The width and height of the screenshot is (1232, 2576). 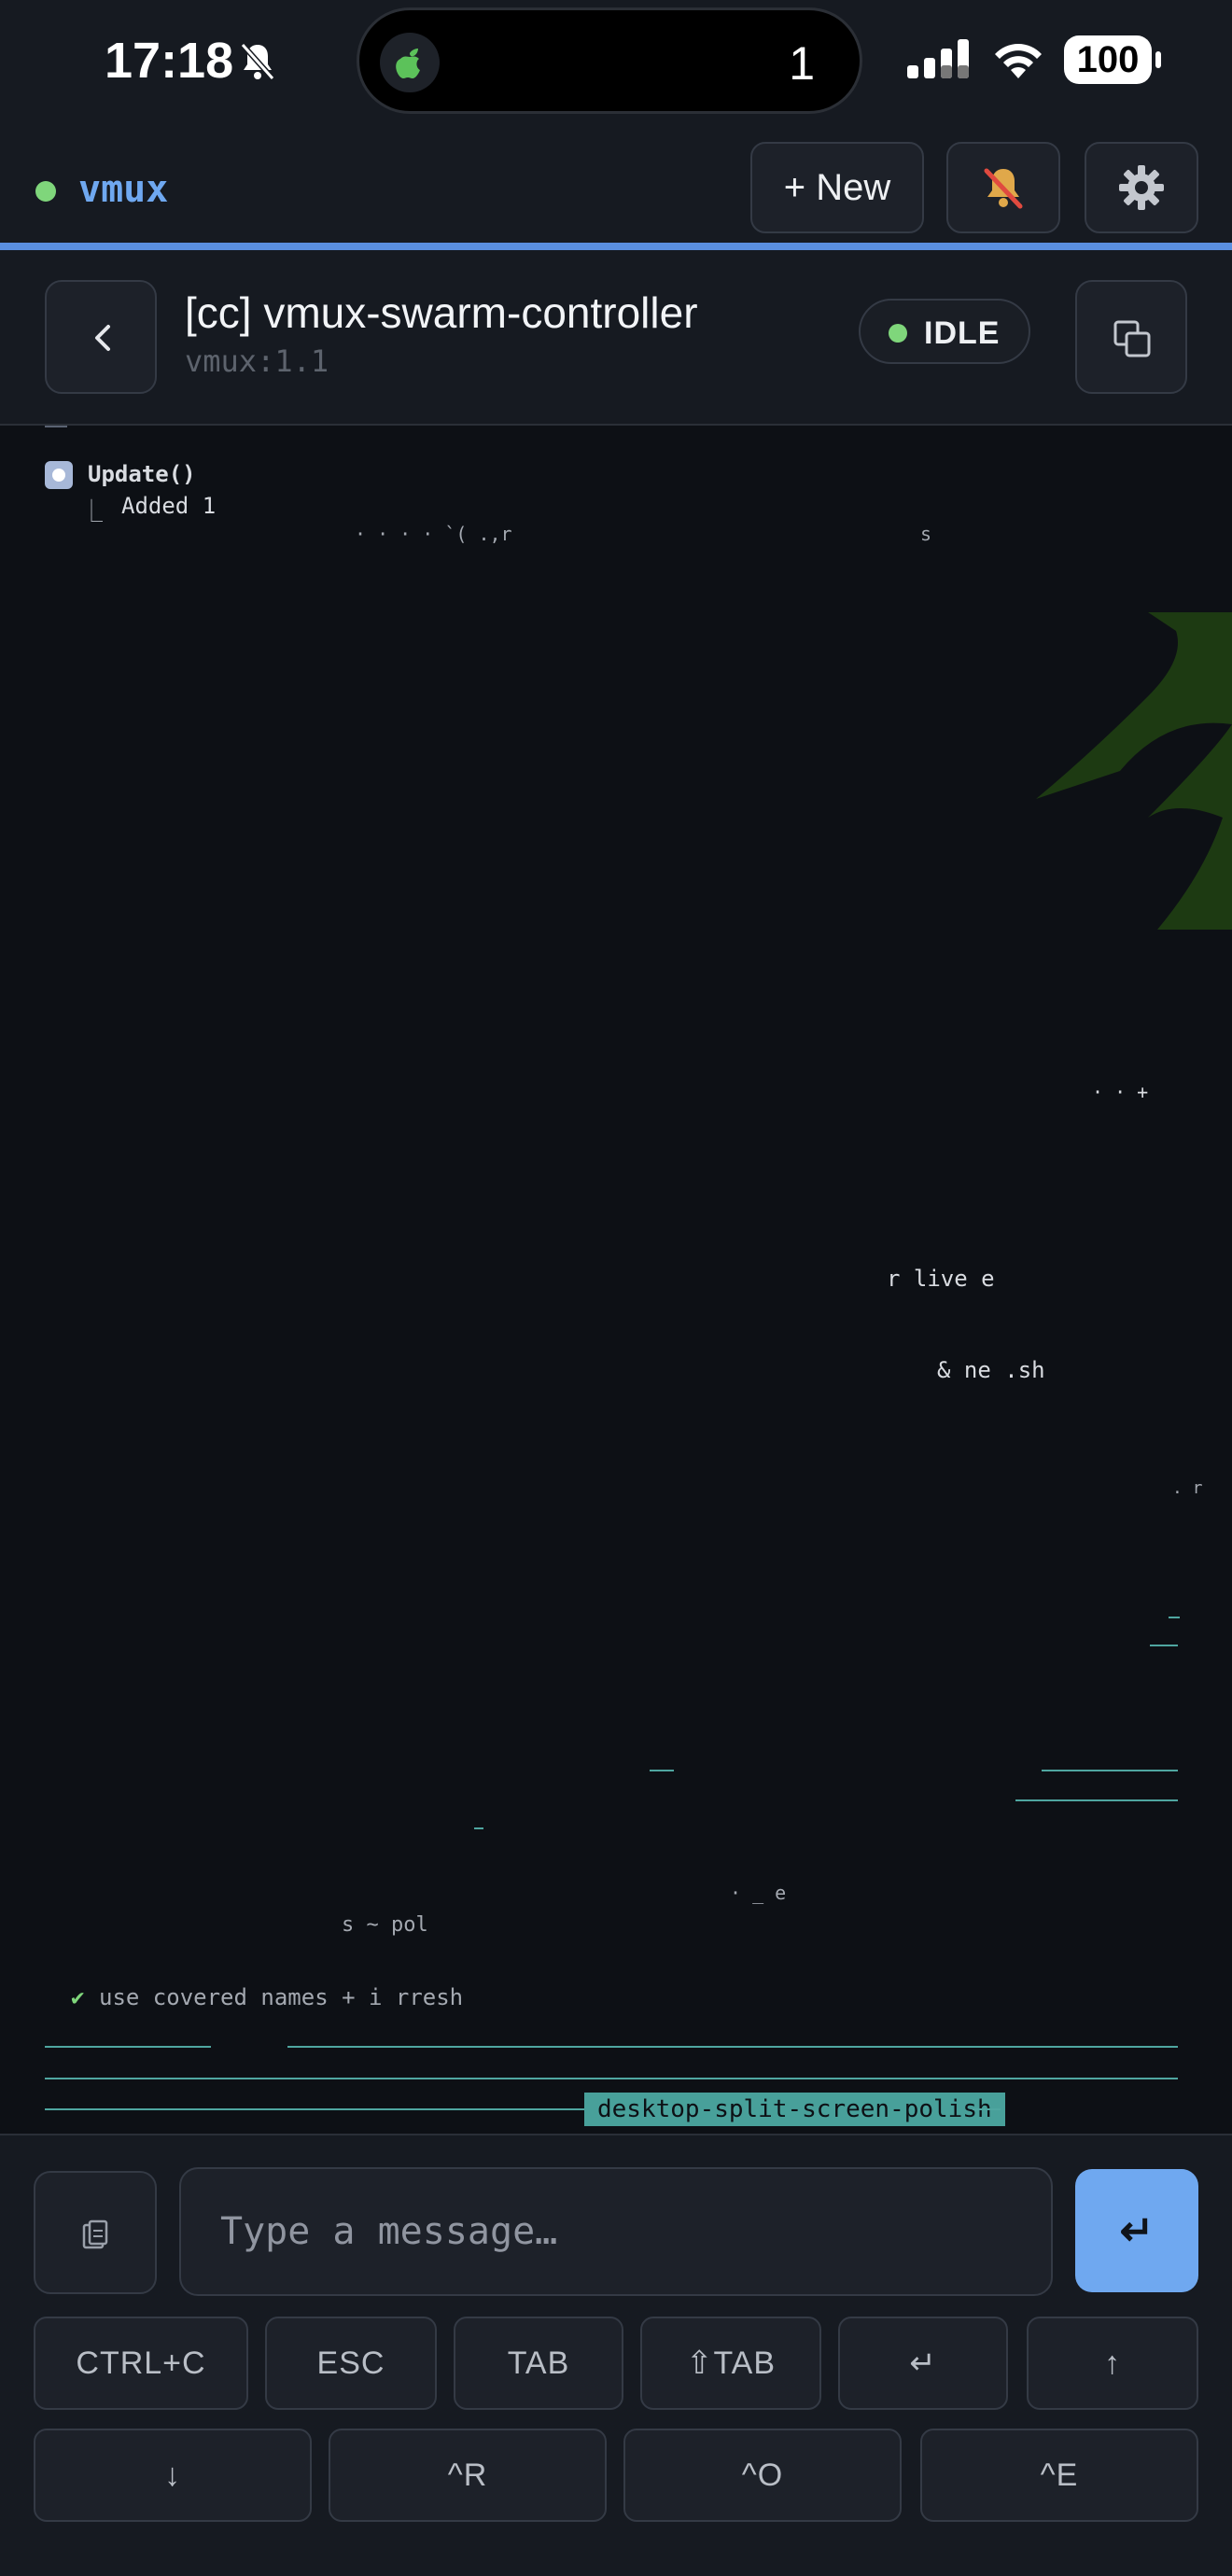 What do you see at coordinates (169, 506) in the screenshot?
I see `tool-result-text: Added 1` at bounding box center [169, 506].